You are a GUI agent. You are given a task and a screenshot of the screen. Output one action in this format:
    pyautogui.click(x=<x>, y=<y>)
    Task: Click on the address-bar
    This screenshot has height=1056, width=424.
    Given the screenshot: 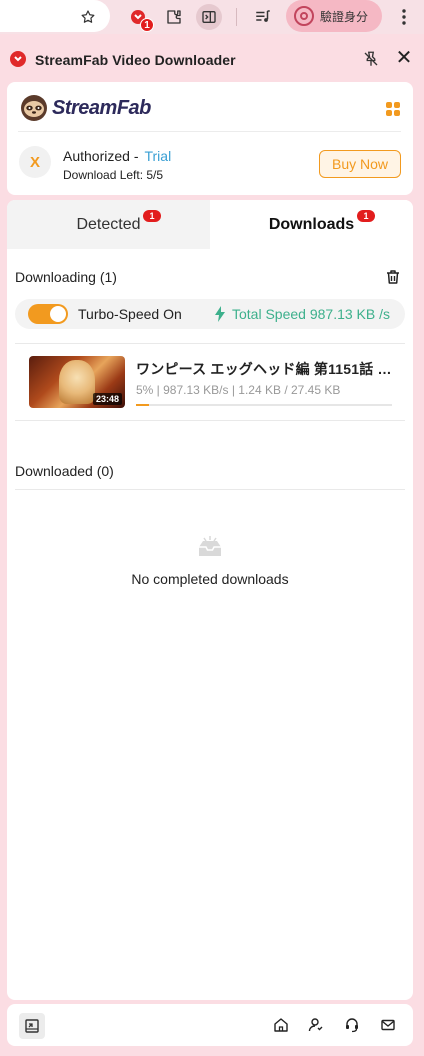 What is the action you would take?
    pyautogui.click(x=55, y=16)
    